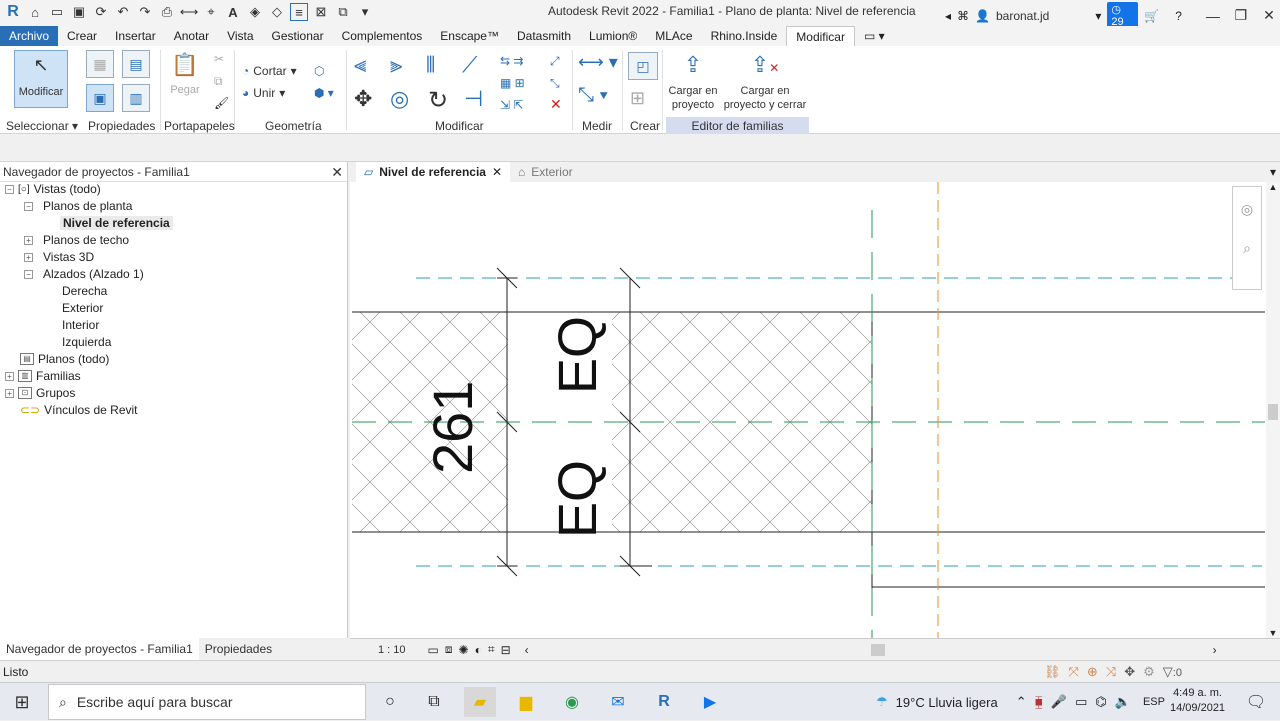  I want to click on zoom-icon: ⌕, so click(1247, 248).